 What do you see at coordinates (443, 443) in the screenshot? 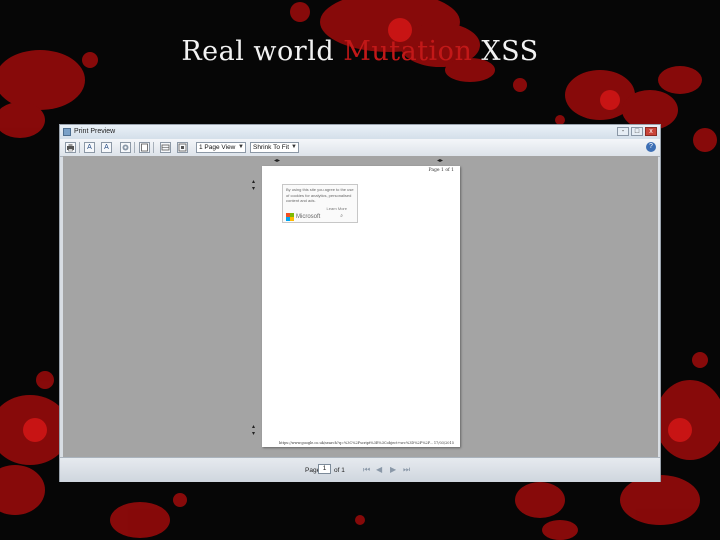
I see `page-footer-date: 17/03/2015` at bounding box center [443, 443].